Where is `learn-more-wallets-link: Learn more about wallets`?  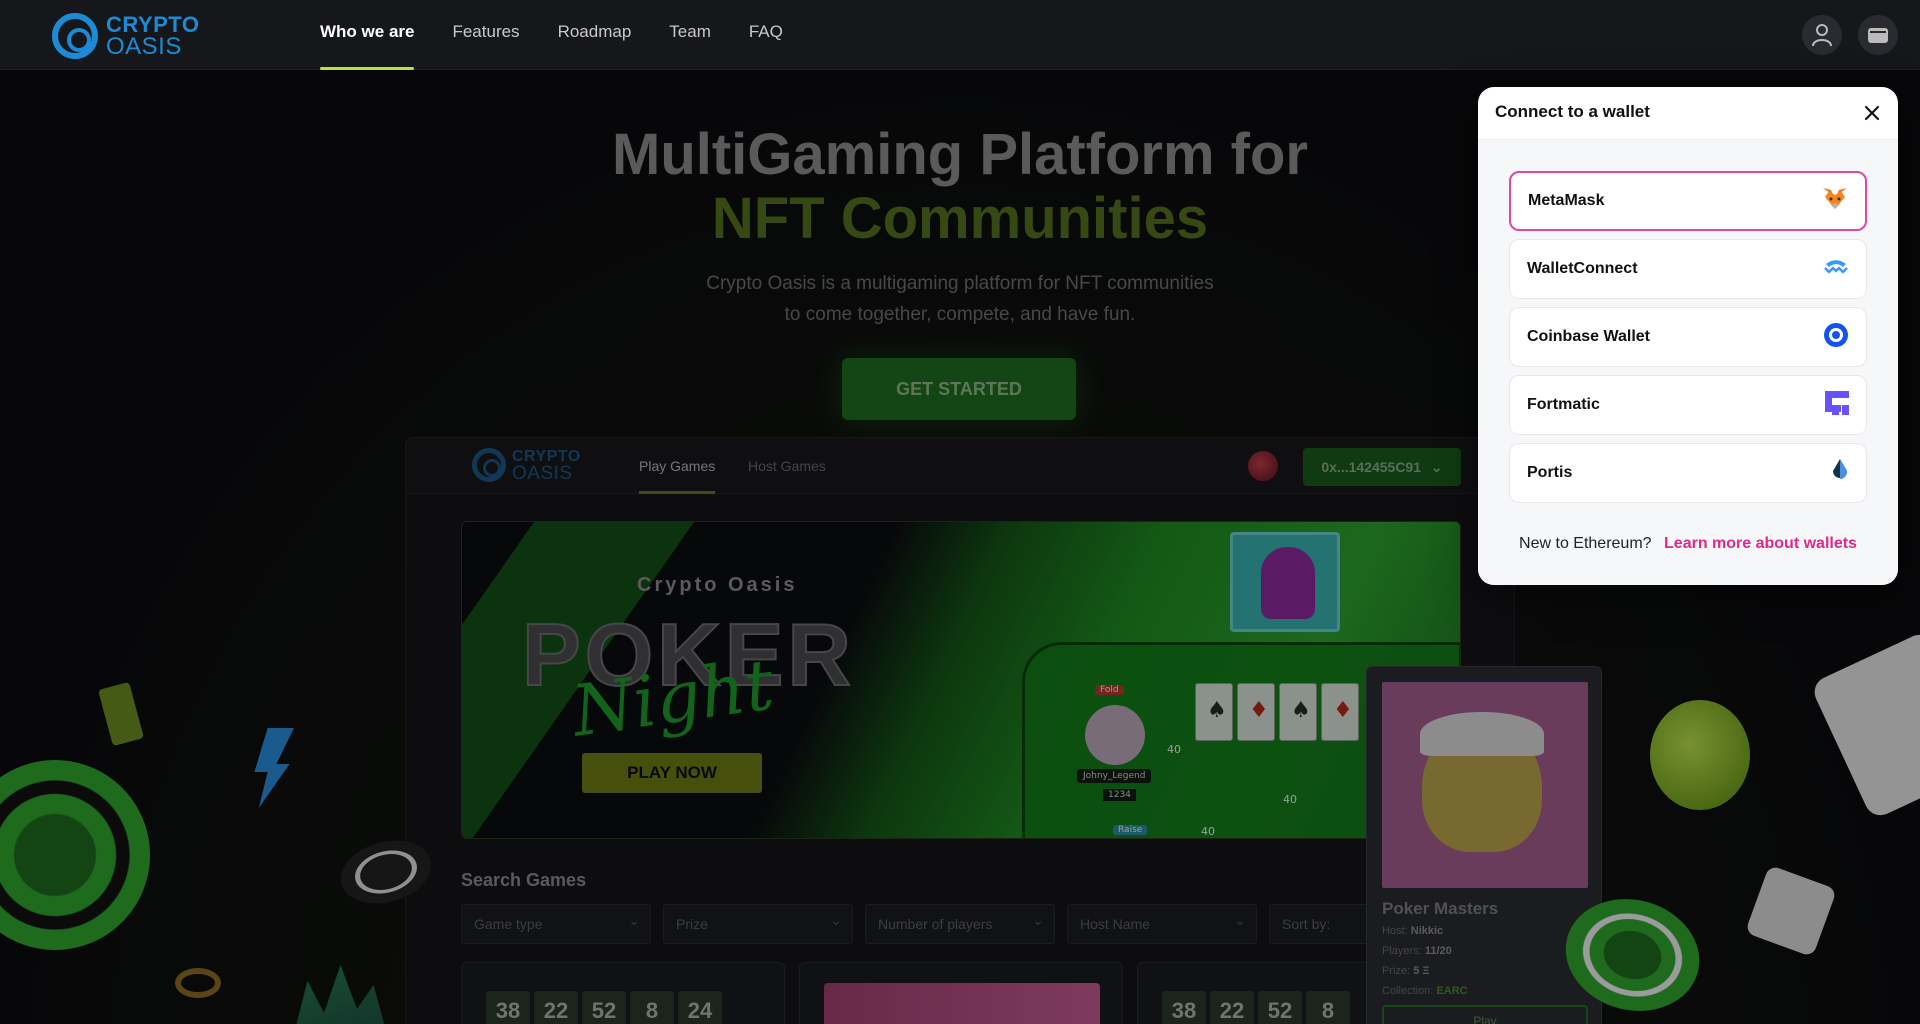 learn-more-wallets-link: Learn more about wallets is located at coordinates (1760, 543).